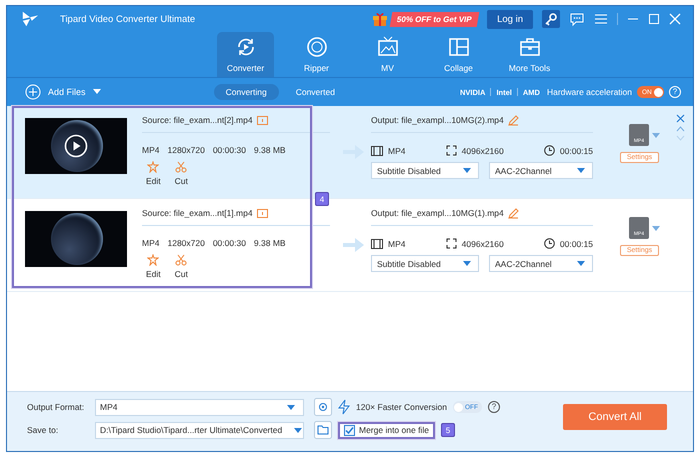 The image size is (700, 458). What do you see at coordinates (76, 146) in the screenshot?
I see `play-icon` at bounding box center [76, 146].